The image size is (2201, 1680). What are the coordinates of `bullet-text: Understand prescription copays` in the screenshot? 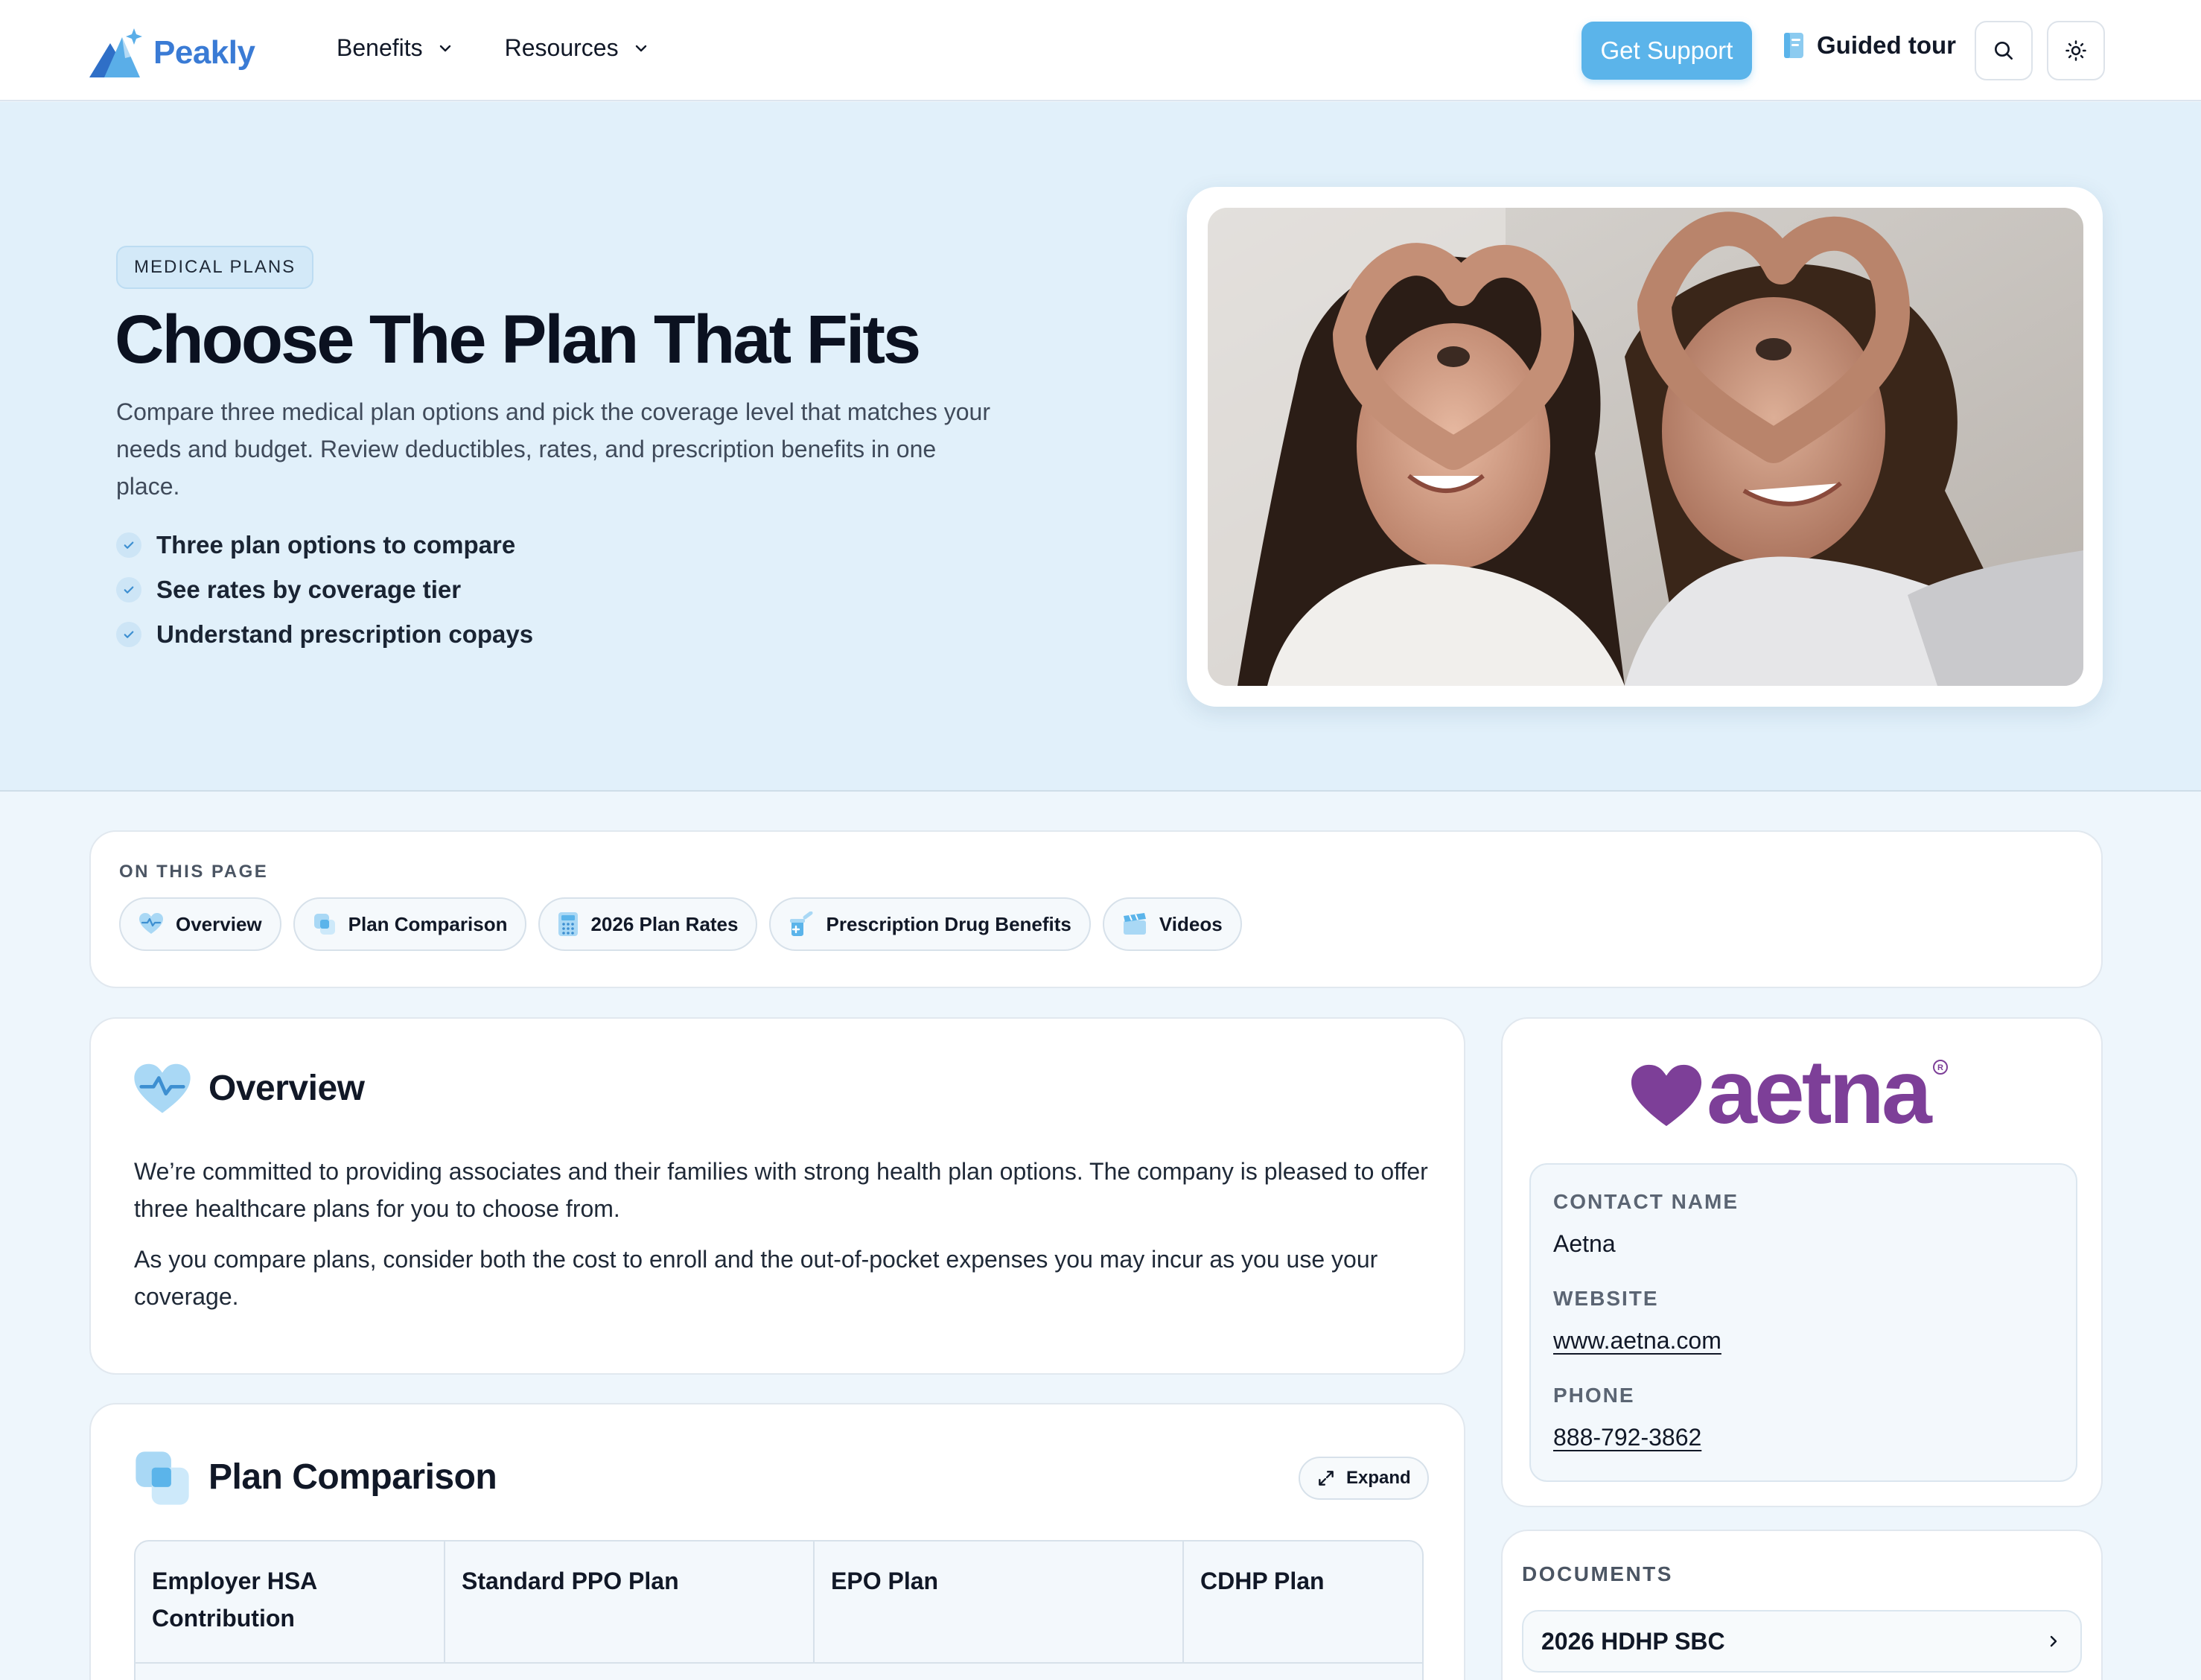 It's located at (345, 634).